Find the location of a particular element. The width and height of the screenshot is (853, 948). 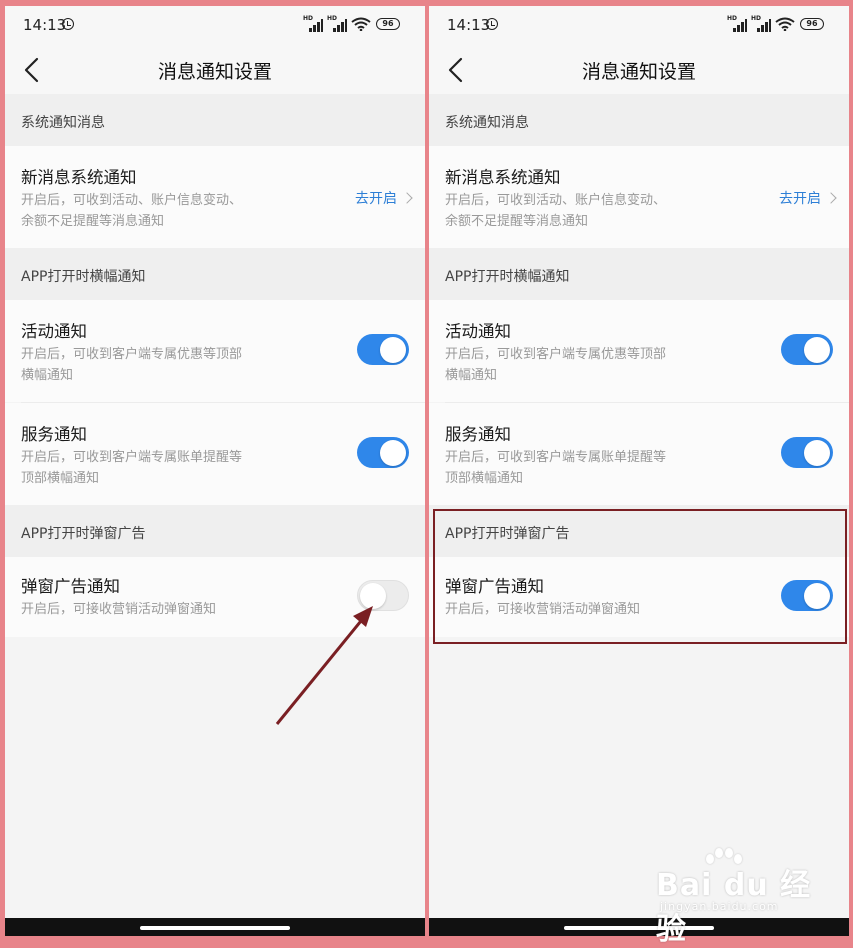

section-header-popup: APP打开时弹窗广告 is located at coordinates (215, 531).